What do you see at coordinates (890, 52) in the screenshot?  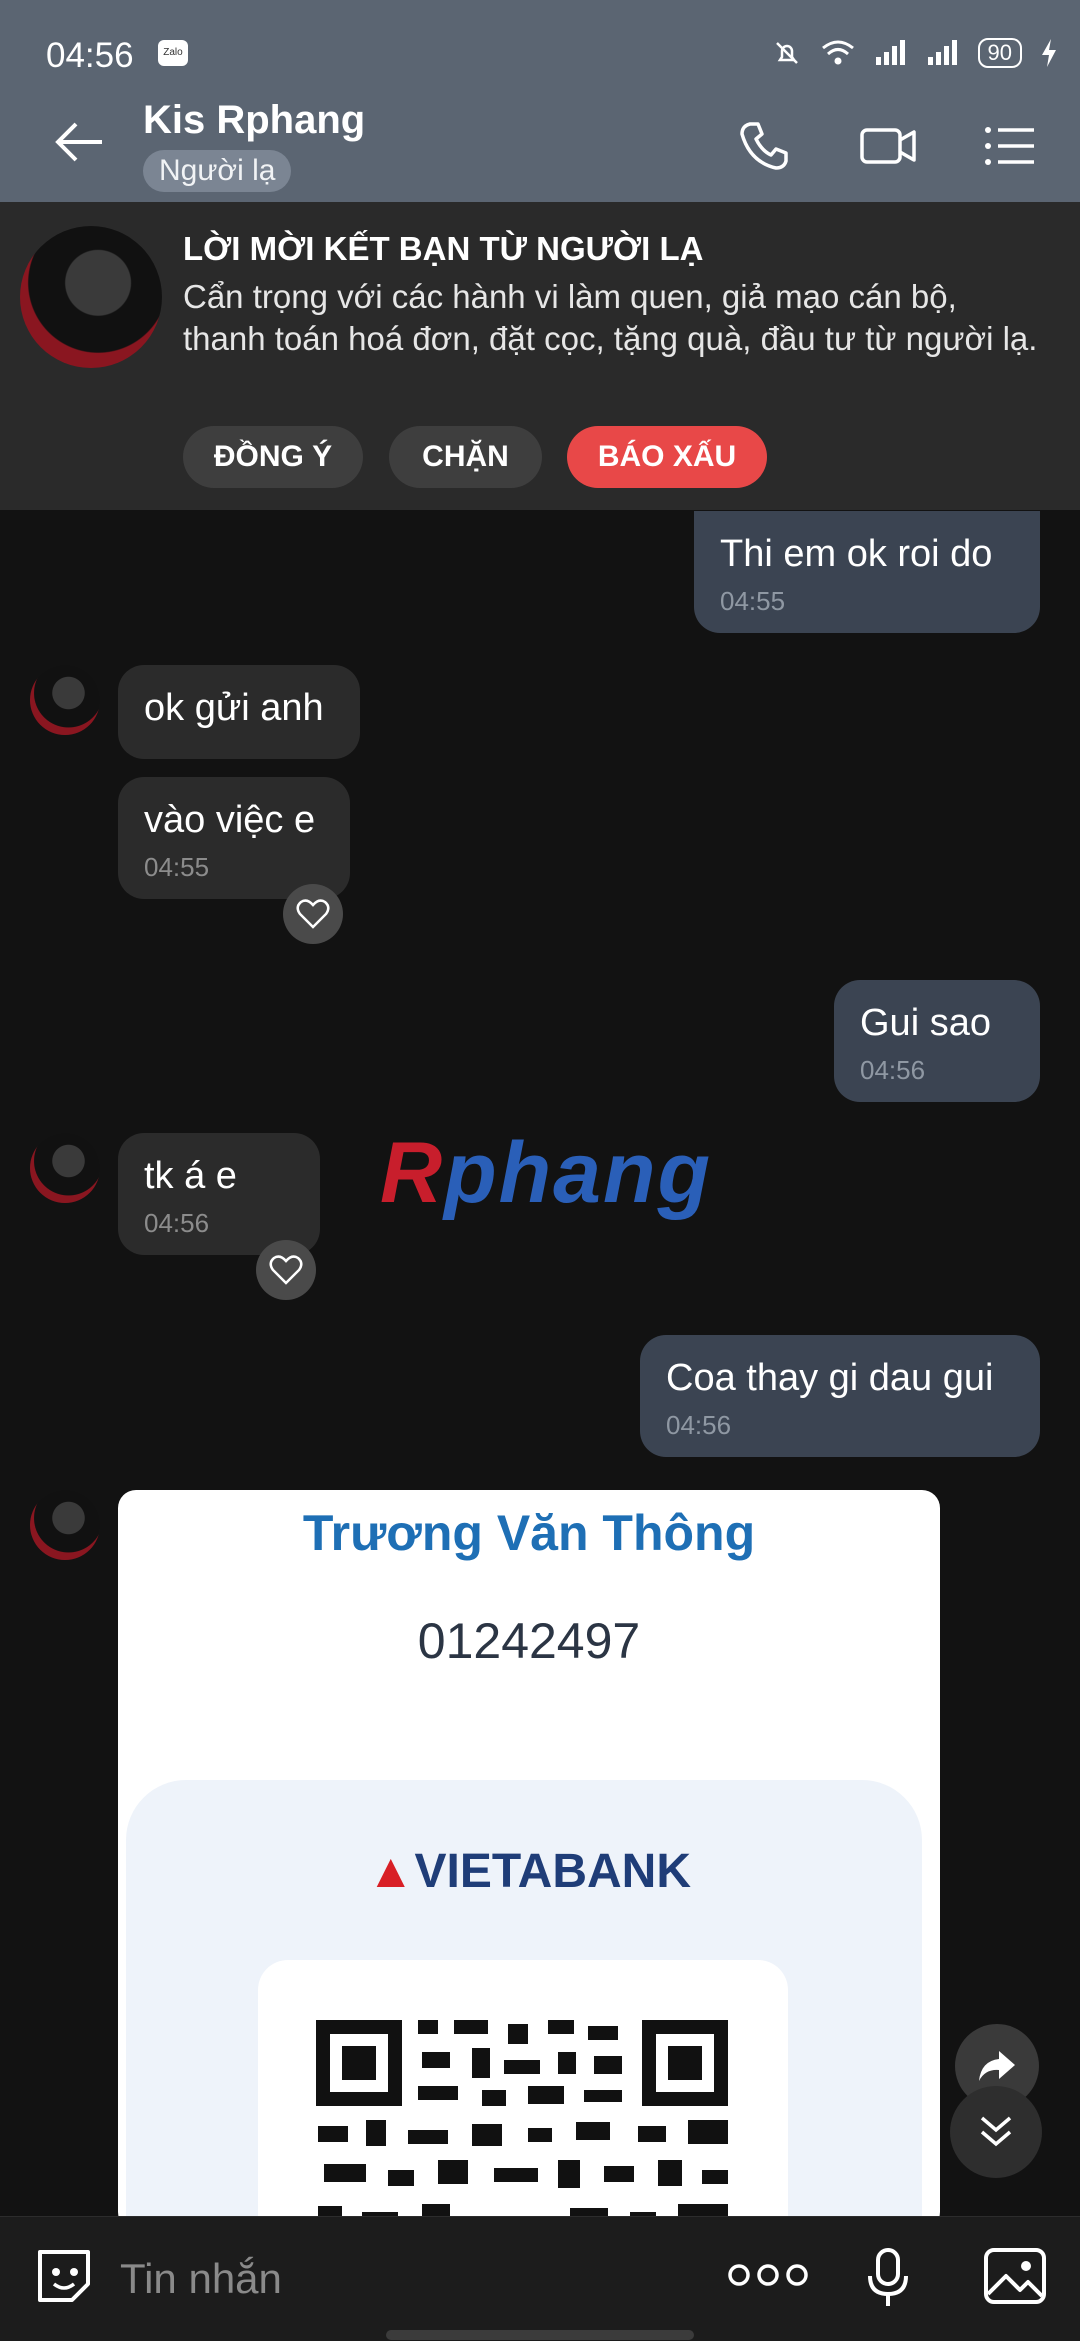 I see `signal-icon` at bounding box center [890, 52].